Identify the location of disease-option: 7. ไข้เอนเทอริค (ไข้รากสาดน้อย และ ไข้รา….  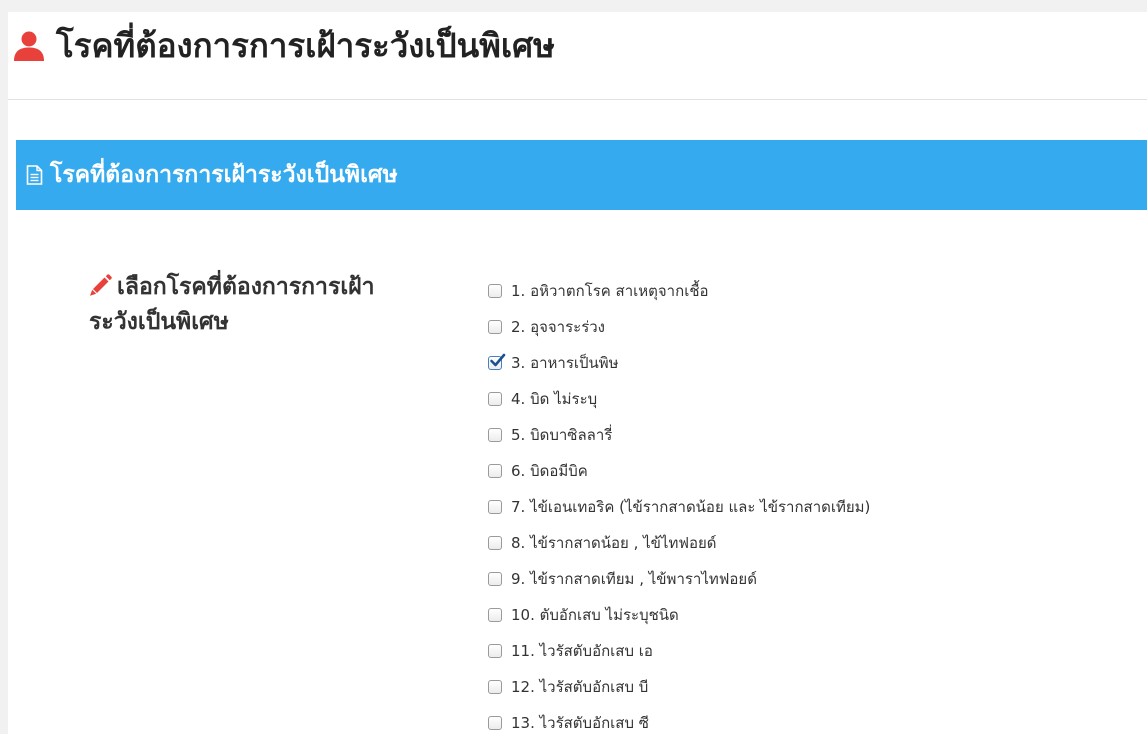
(679, 507).